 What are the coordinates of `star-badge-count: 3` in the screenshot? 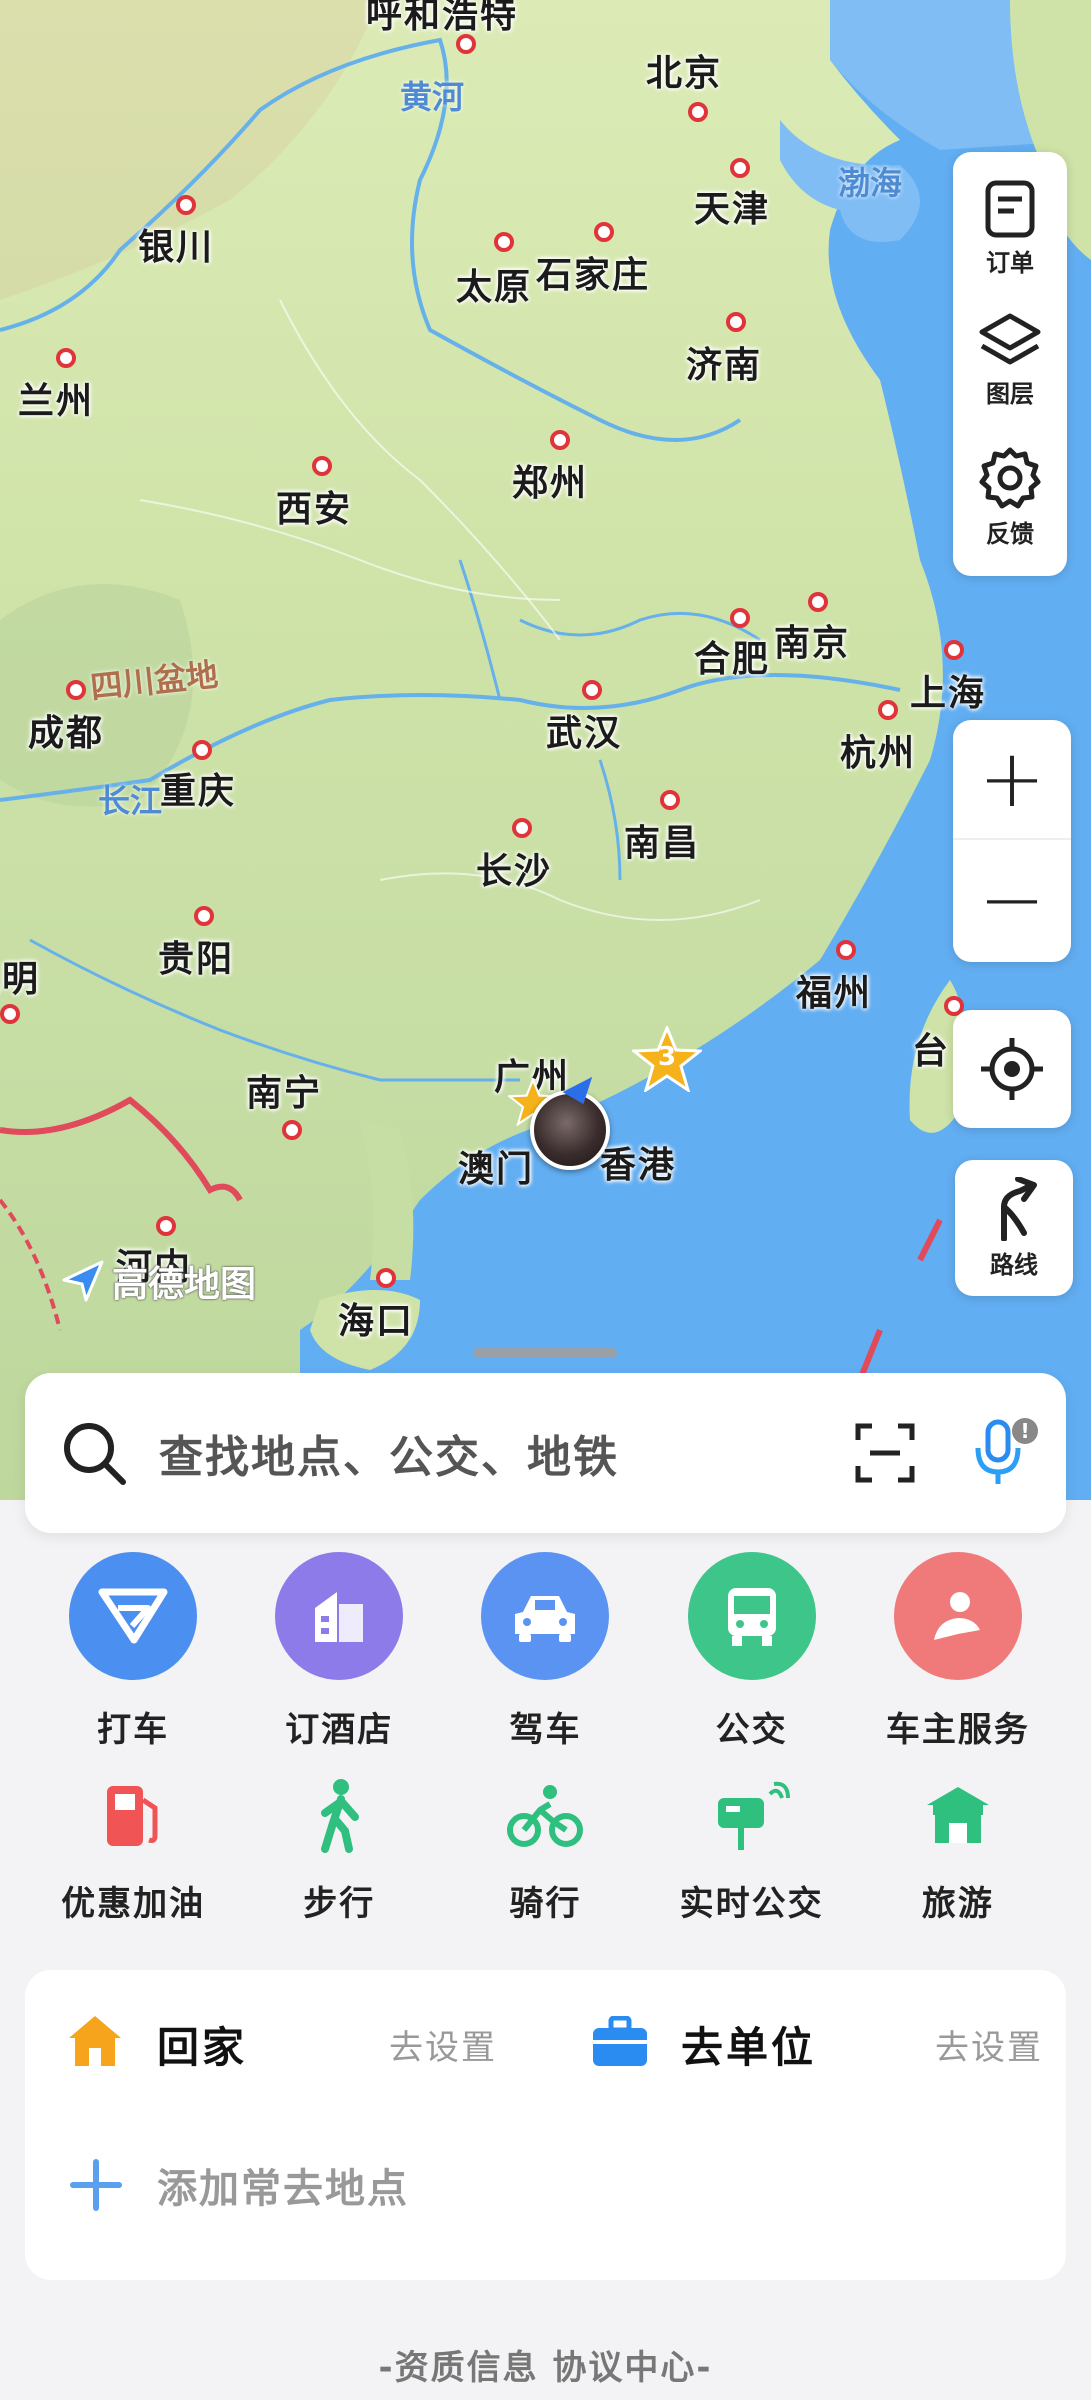 It's located at (667, 1057).